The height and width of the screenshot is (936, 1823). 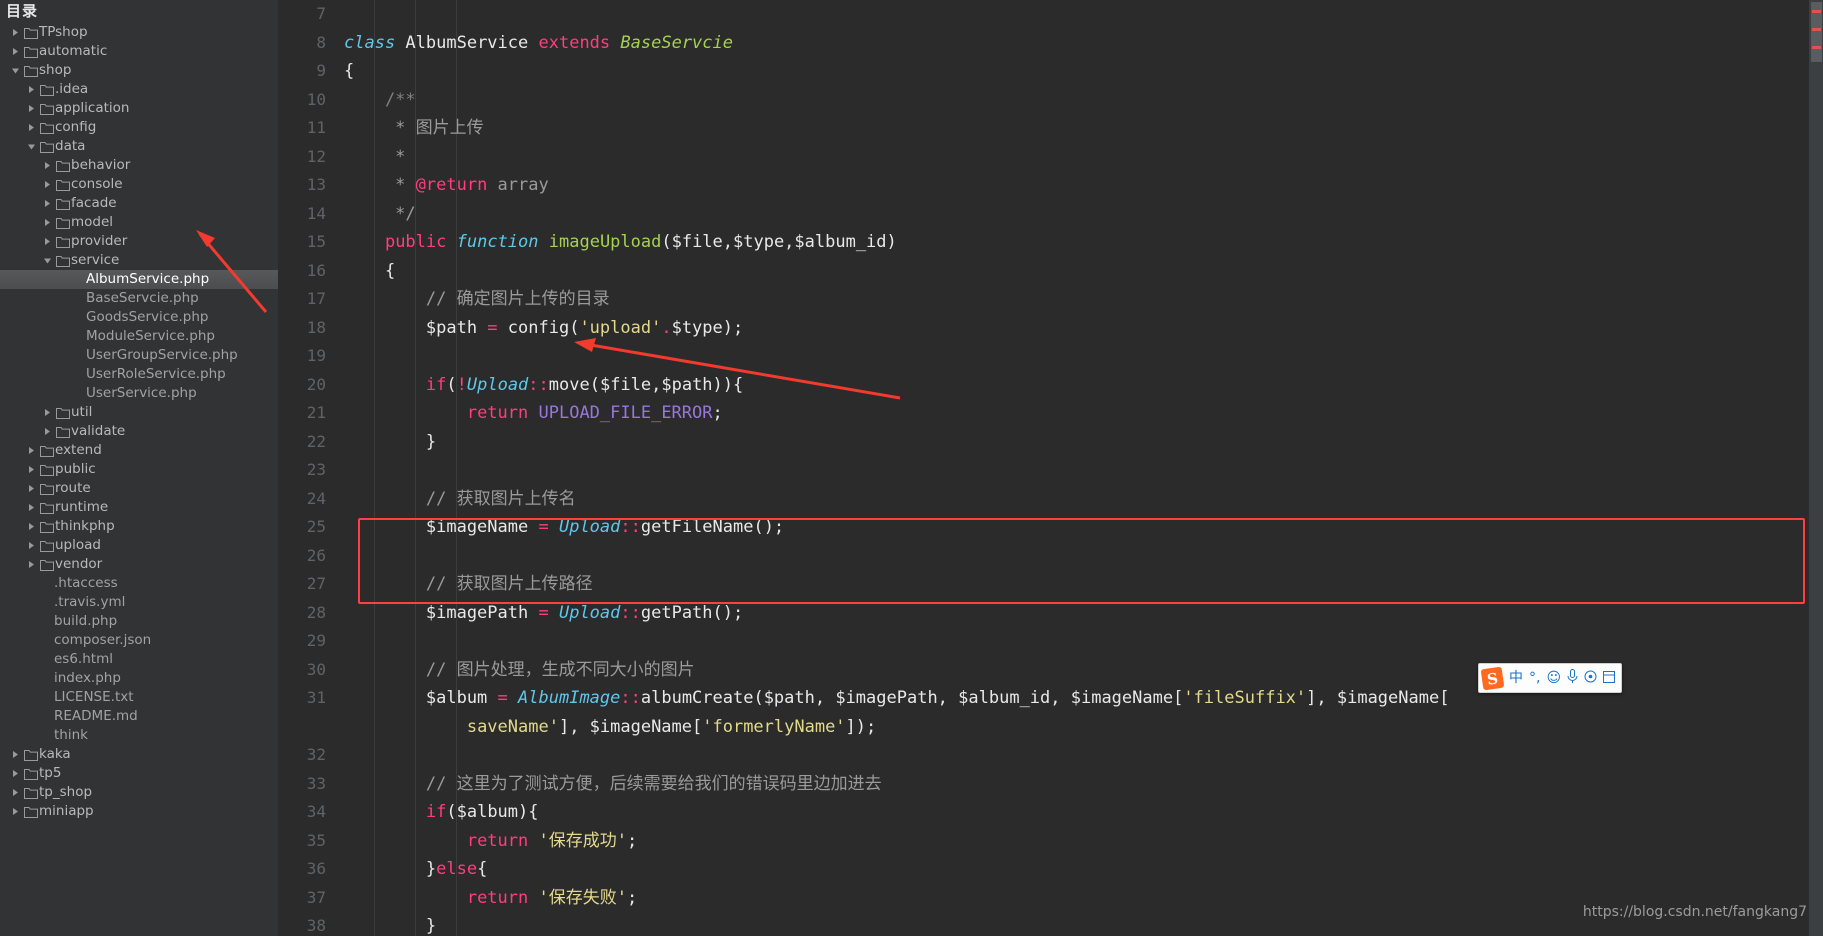 What do you see at coordinates (1516, 678) in the screenshot?
I see `ime-language-toggle: 中` at bounding box center [1516, 678].